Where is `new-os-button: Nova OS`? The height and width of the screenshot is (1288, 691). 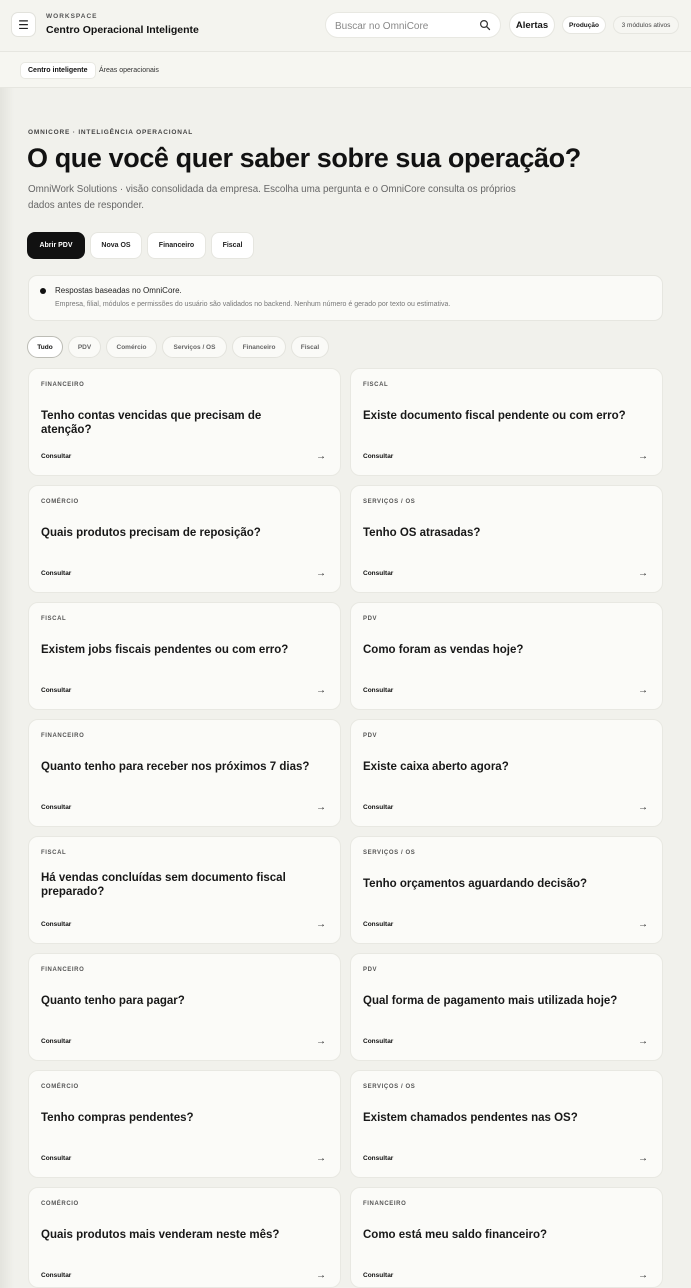 new-os-button: Nova OS is located at coordinates (116, 245).